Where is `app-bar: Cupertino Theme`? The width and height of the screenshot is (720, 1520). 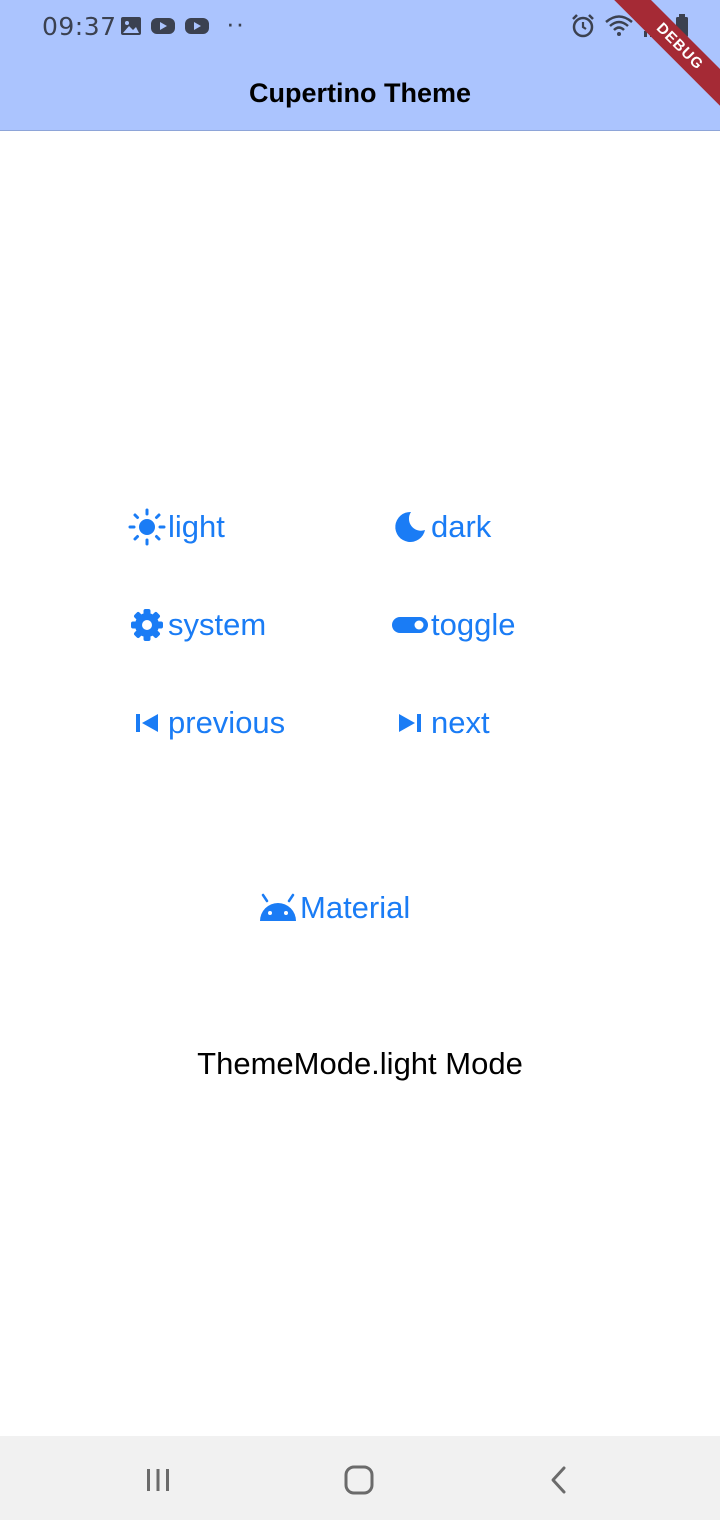
app-bar: Cupertino Theme is located at coordinates (360, 93).